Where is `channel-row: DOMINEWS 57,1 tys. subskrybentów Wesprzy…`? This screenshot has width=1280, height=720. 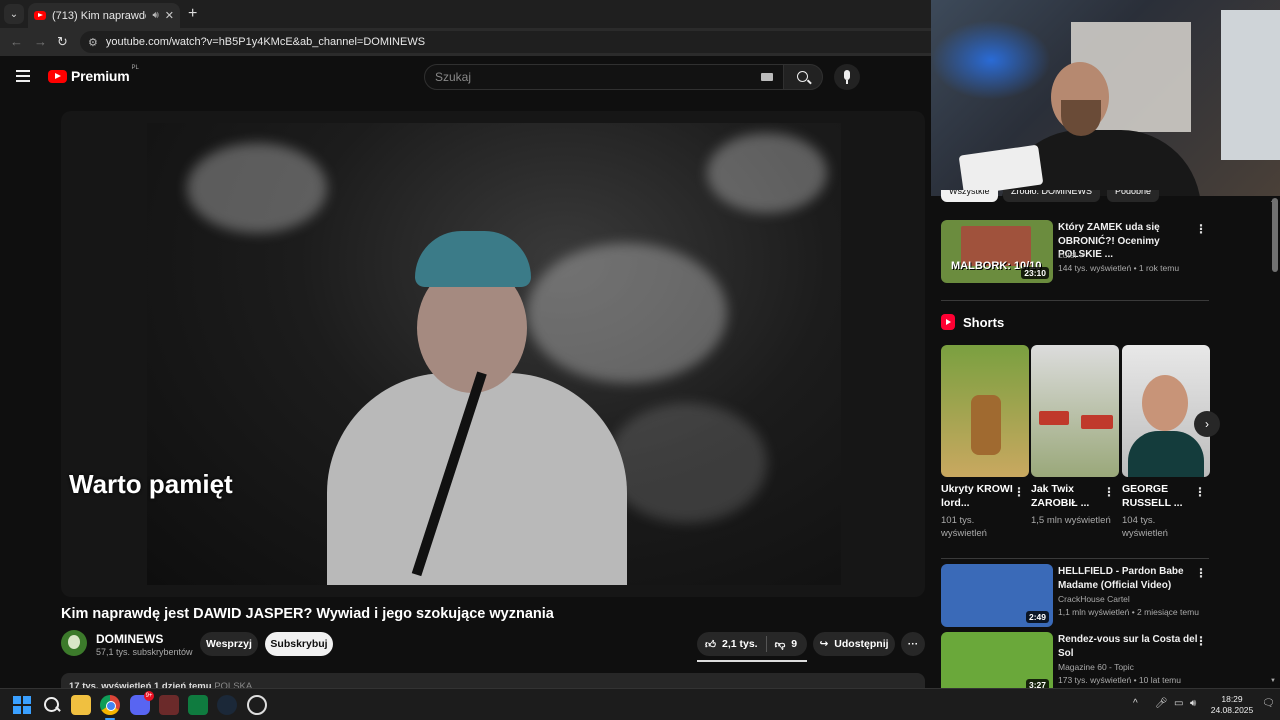
channel-row: DOMINEWS 57,1 tys. subskrybentów Wesprzy… is located at coordinates (493, 646).